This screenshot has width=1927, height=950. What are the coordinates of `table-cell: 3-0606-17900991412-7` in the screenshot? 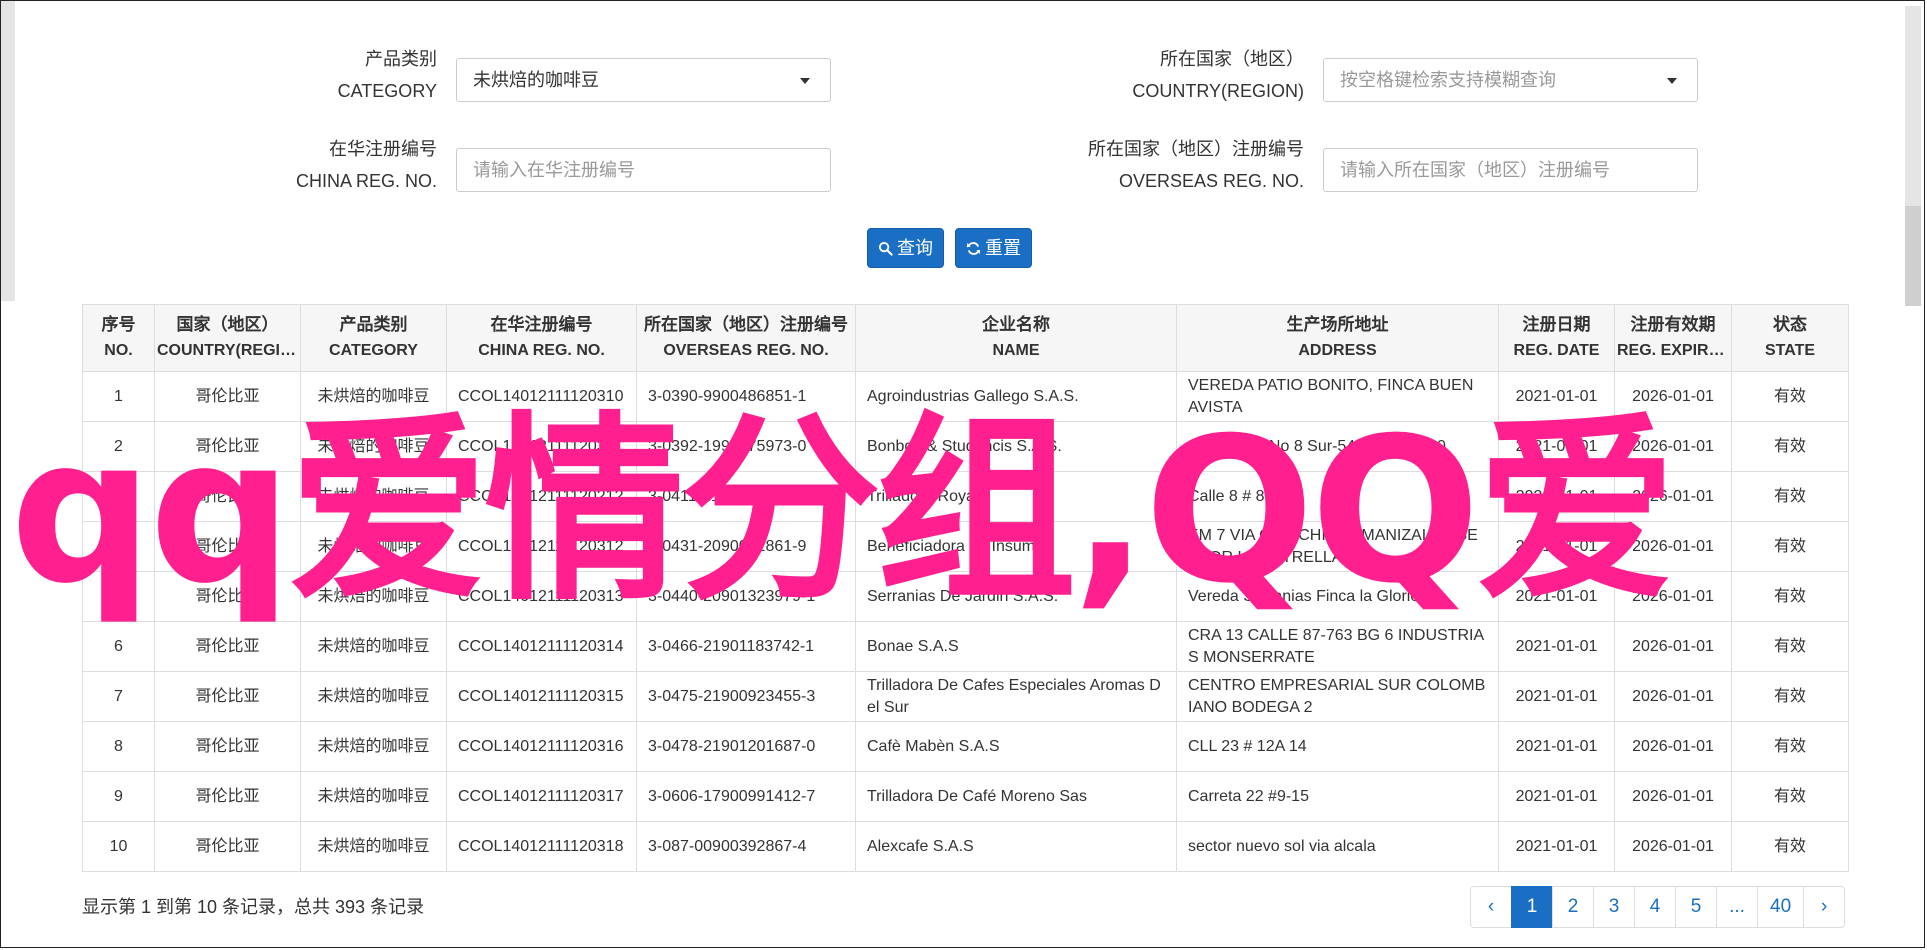 It's located at (746, 796).